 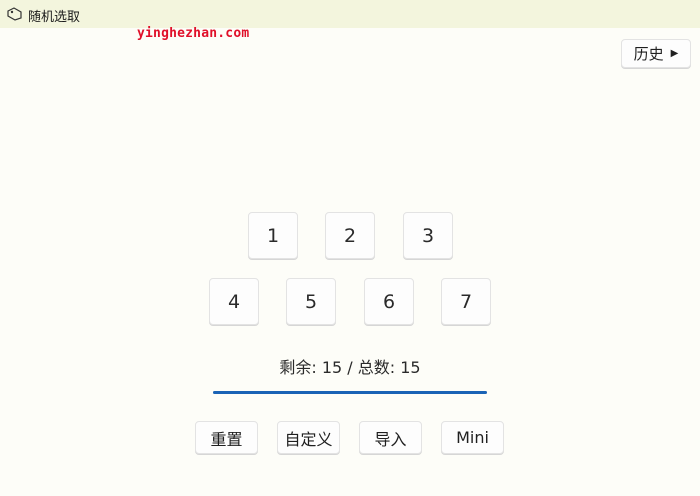 I want to click on progress-bar, so click(x=350, y=392).